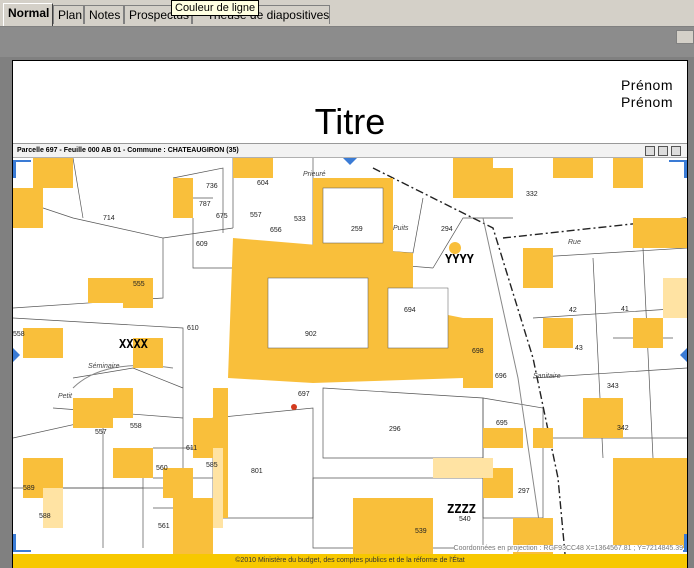 This screenshot has height=568, width=694. What do you see at coordinates (162, 468) in the screenshot?
I see `parcel-number: 560` at bounding box center [162, 468].